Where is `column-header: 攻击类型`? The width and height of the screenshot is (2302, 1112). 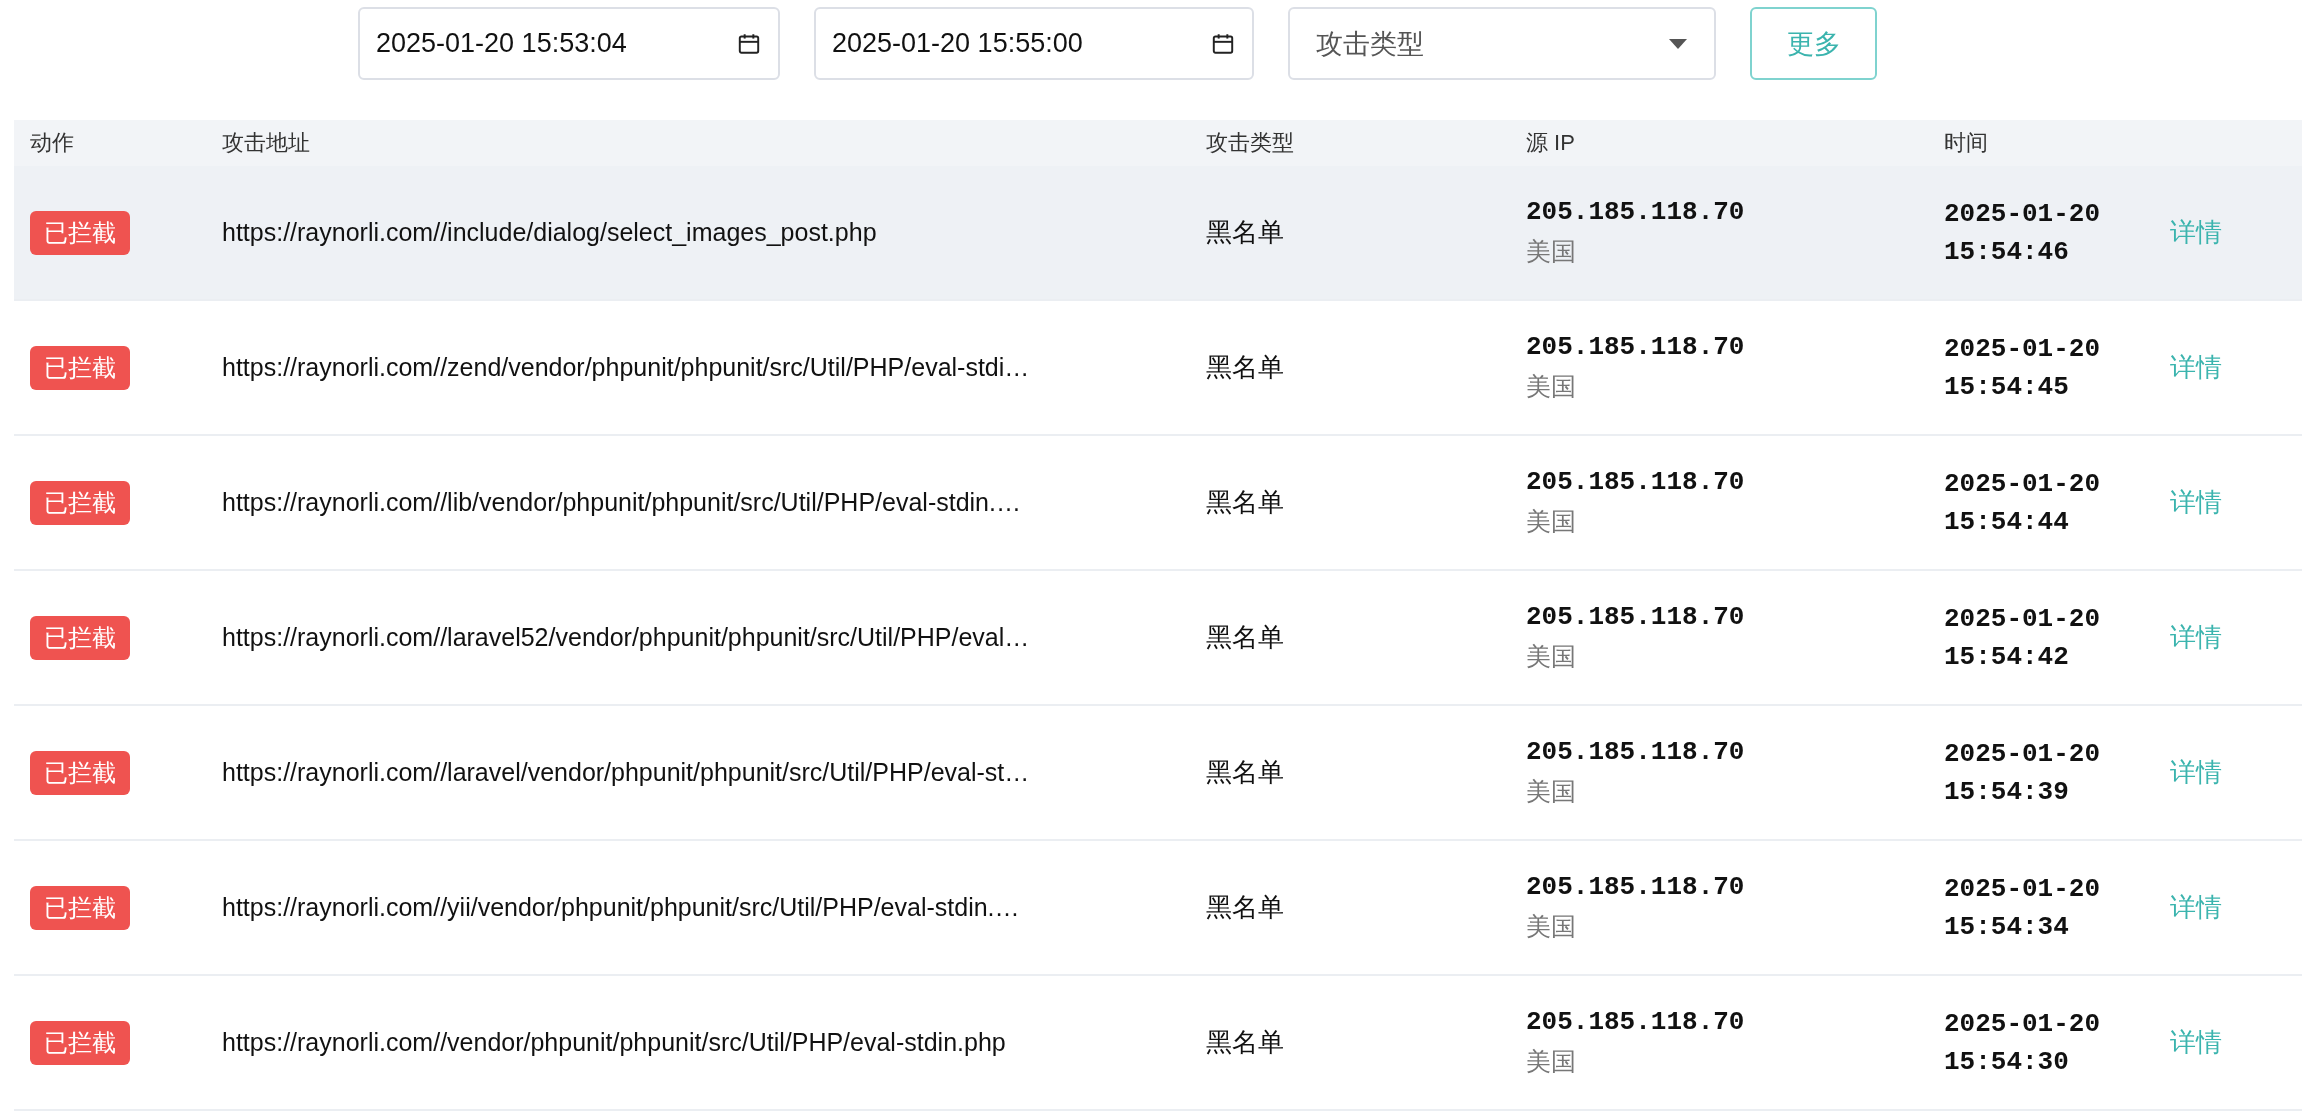 column-header: 攻击类型 is located at coordinates (1250, 143).